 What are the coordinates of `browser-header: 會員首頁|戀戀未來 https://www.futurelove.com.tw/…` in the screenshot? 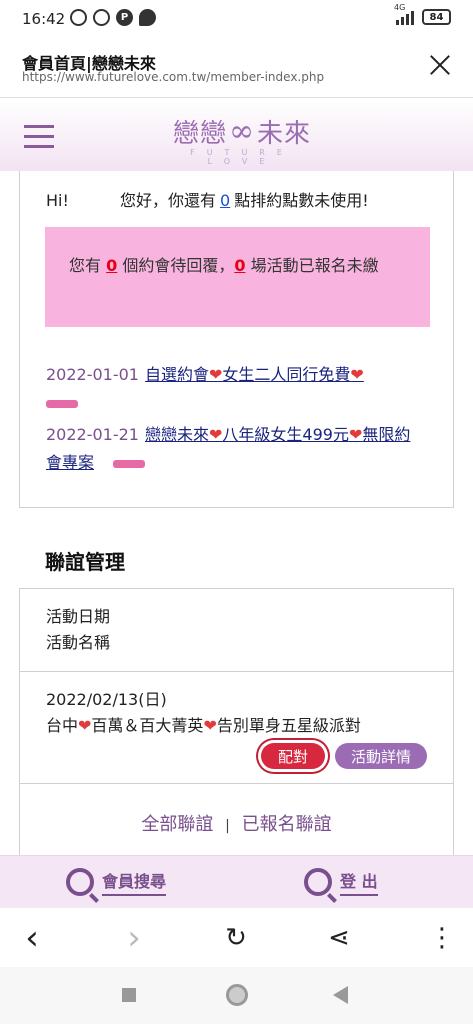 It's located at (236, 68).